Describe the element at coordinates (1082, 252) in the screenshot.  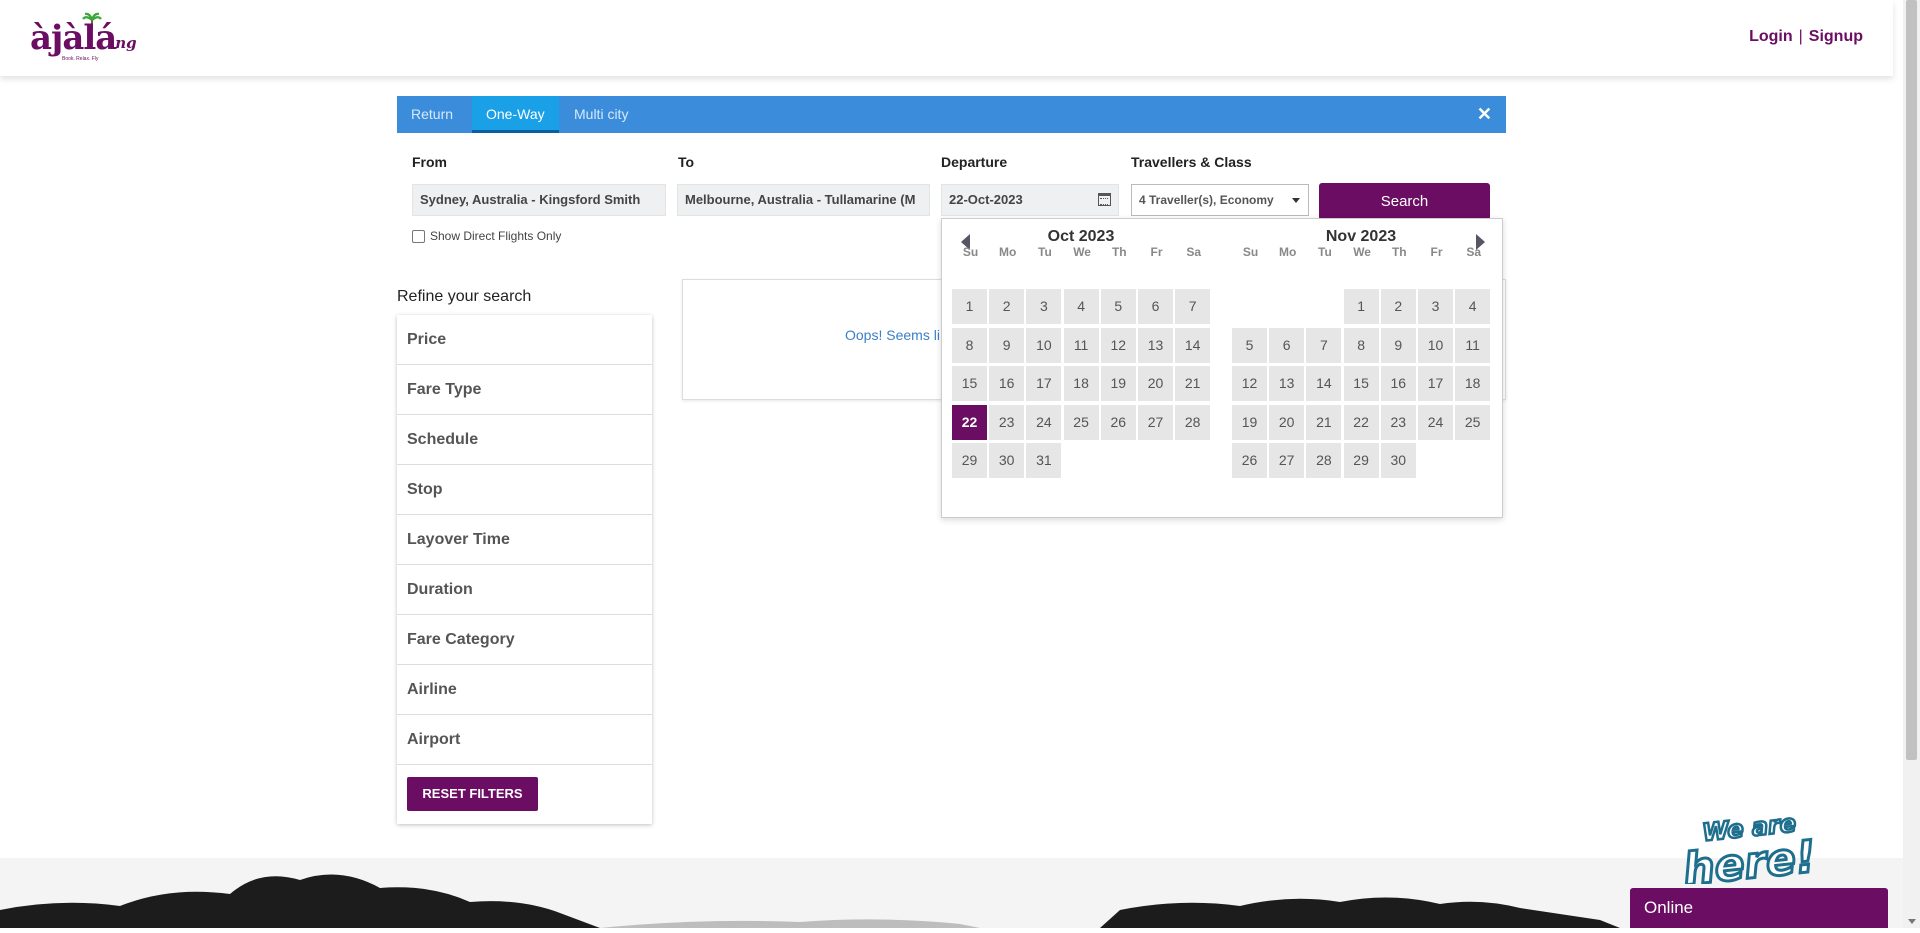
I see `weekday-header: We` at that location.